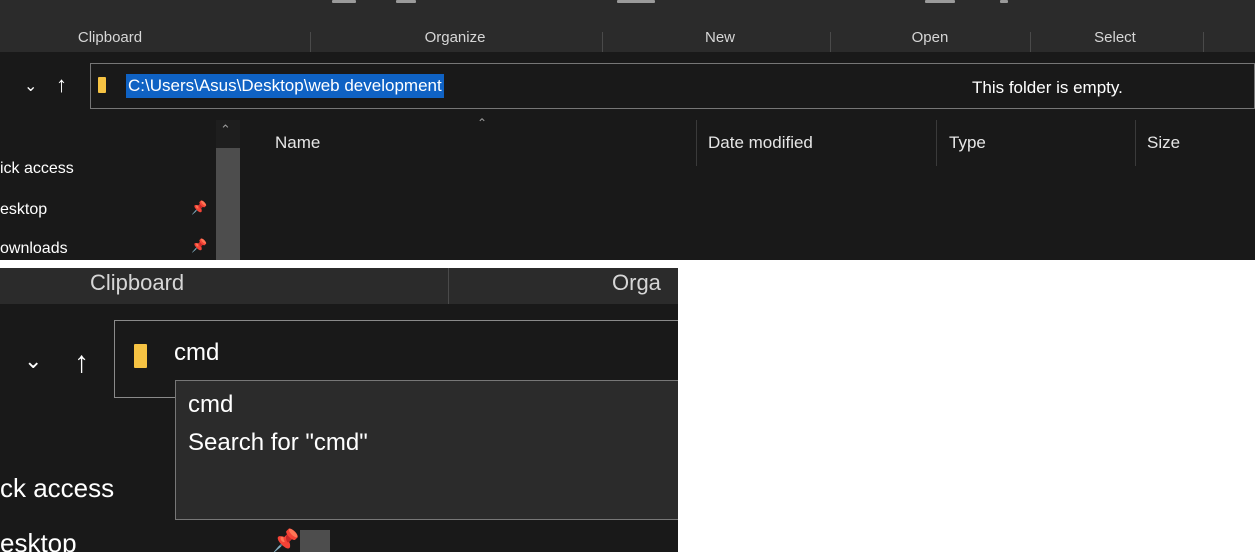 The width and height of the screenshot is (1255, 552). I want to click on divider, so click(448, 286).